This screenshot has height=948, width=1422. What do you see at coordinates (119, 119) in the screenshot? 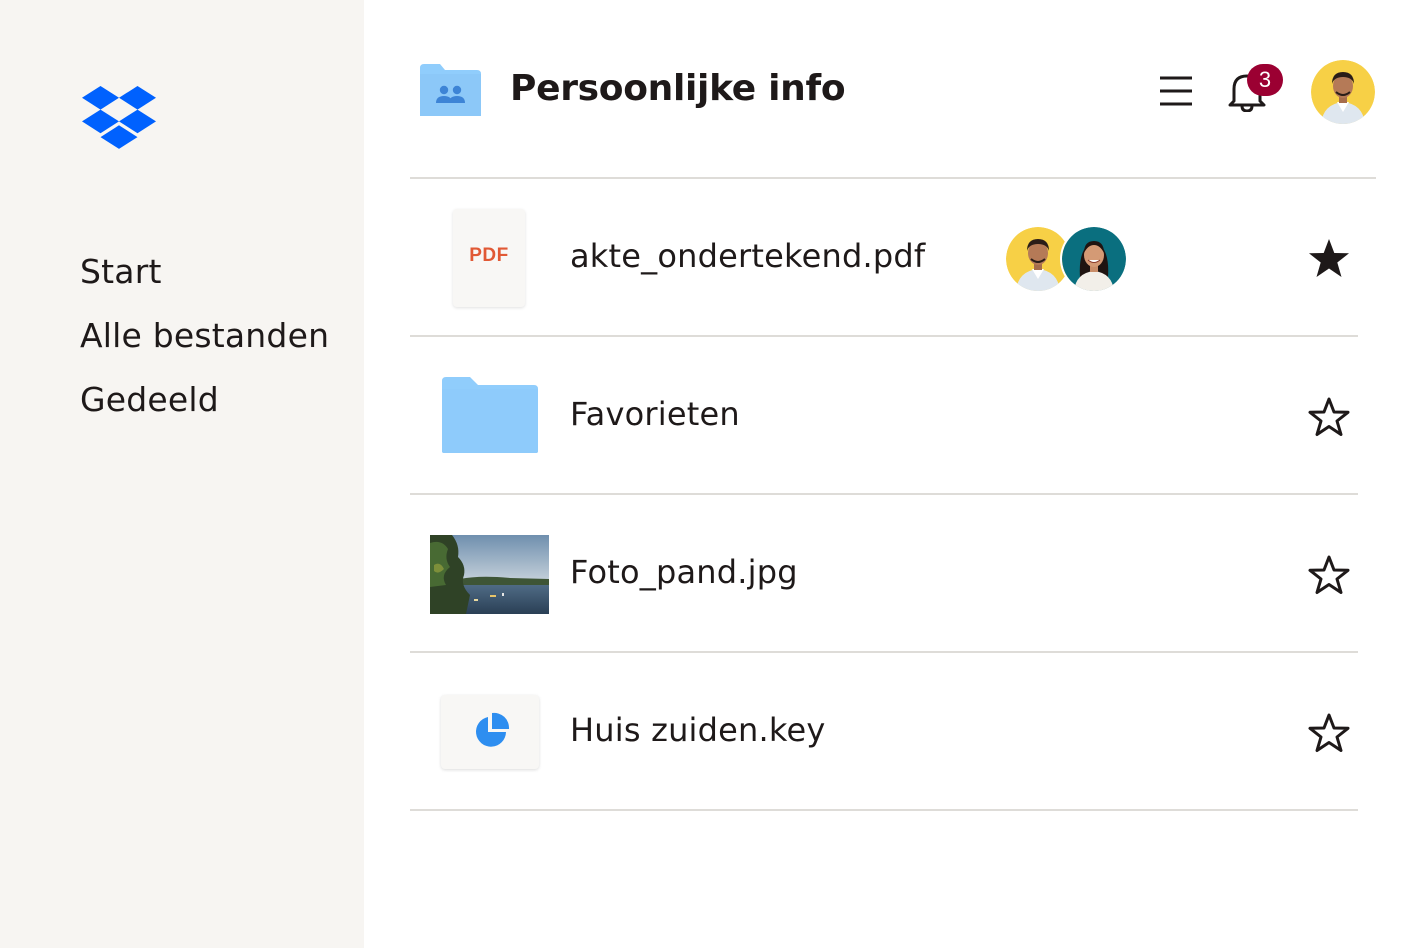
I see `dropbox-logo-icon` at bounding box center [119, 119].